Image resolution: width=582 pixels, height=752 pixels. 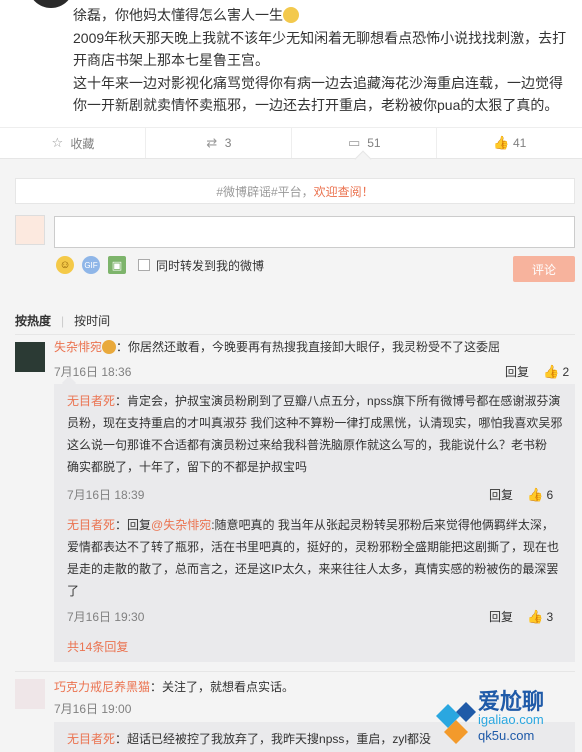 I want to click on reply-body: 确实都脱了，十年了，留下的不都是护叔宝吗, so click(x=187, y=467).